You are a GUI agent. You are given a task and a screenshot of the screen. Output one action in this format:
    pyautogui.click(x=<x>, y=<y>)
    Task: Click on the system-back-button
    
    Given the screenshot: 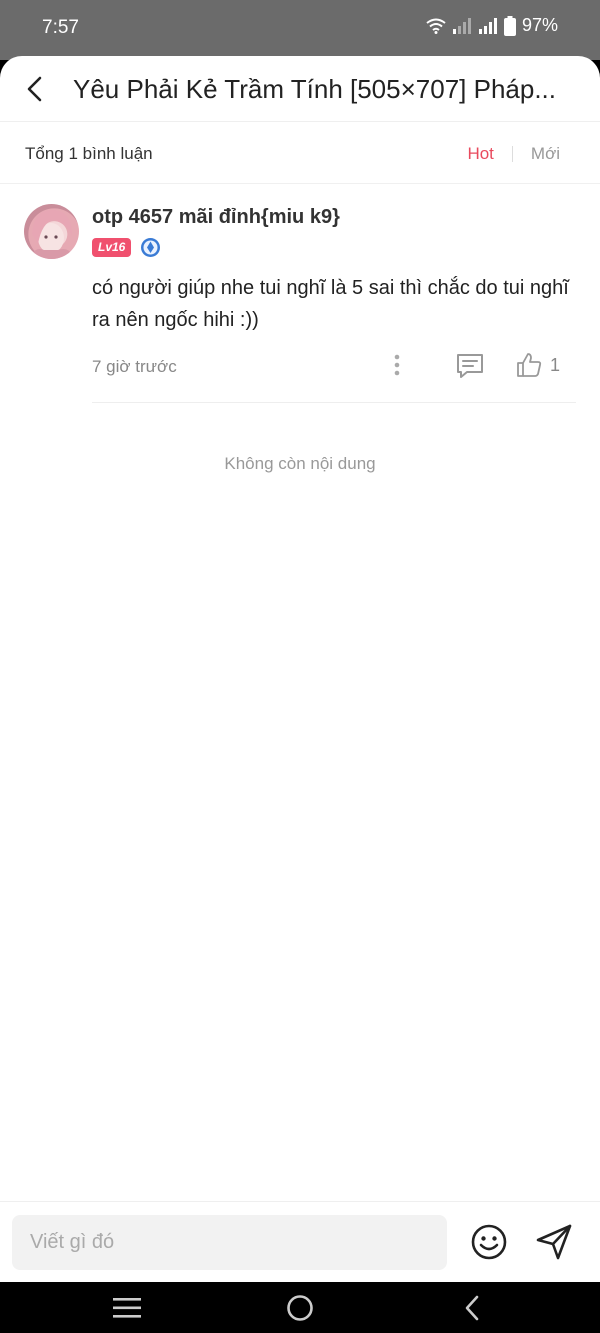 What is the action you would take?
    pyautogui.click(x=472, y=1308)
    